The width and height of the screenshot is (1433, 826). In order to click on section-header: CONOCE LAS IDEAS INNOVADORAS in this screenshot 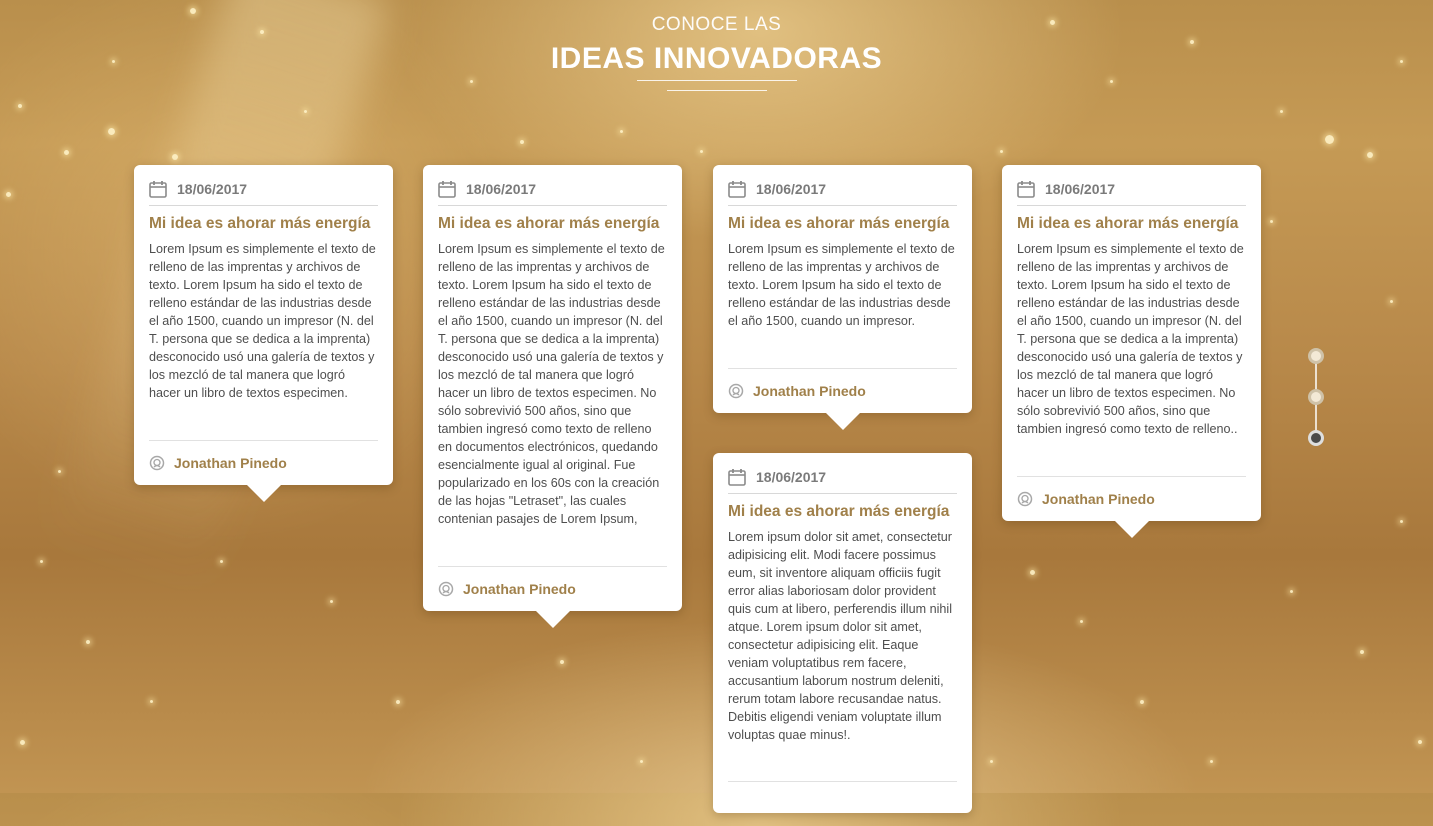, I will do `click(716, 45)`.